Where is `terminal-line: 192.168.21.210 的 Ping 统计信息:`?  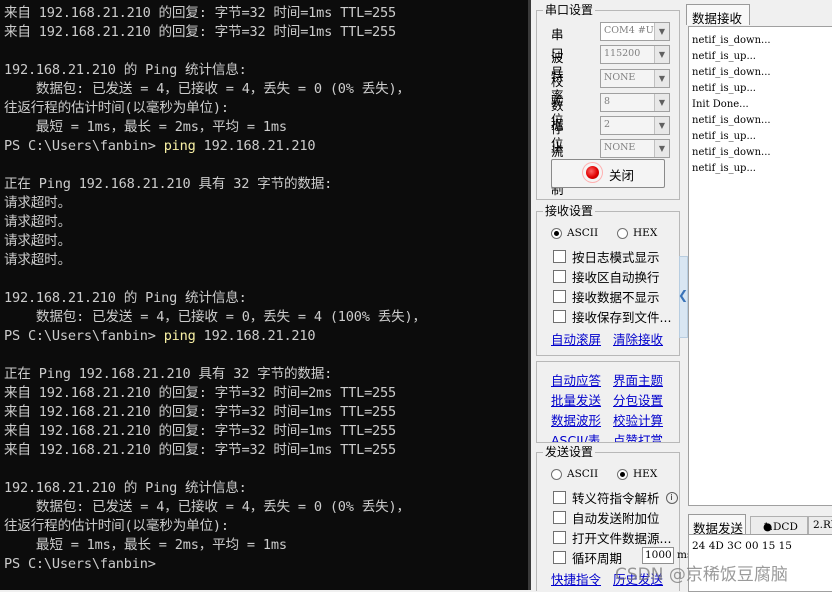 terminal-line: 192.168.21.210 的 Ping 统计信息: is located at coordinates (266, 70).